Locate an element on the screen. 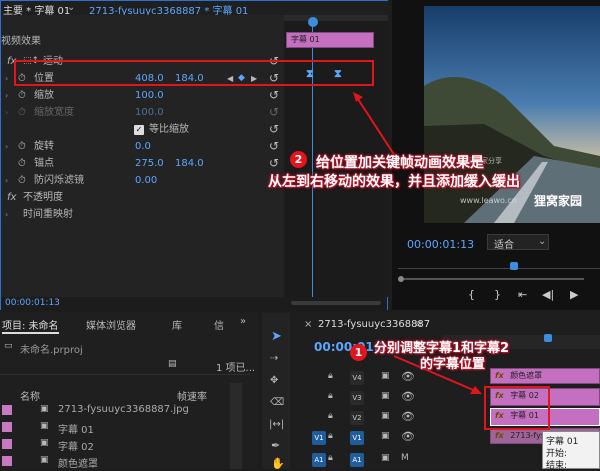  clip-selector: 2713-fysuuyc3368887 * 字幕 01 is located at coordinates (168, 8).